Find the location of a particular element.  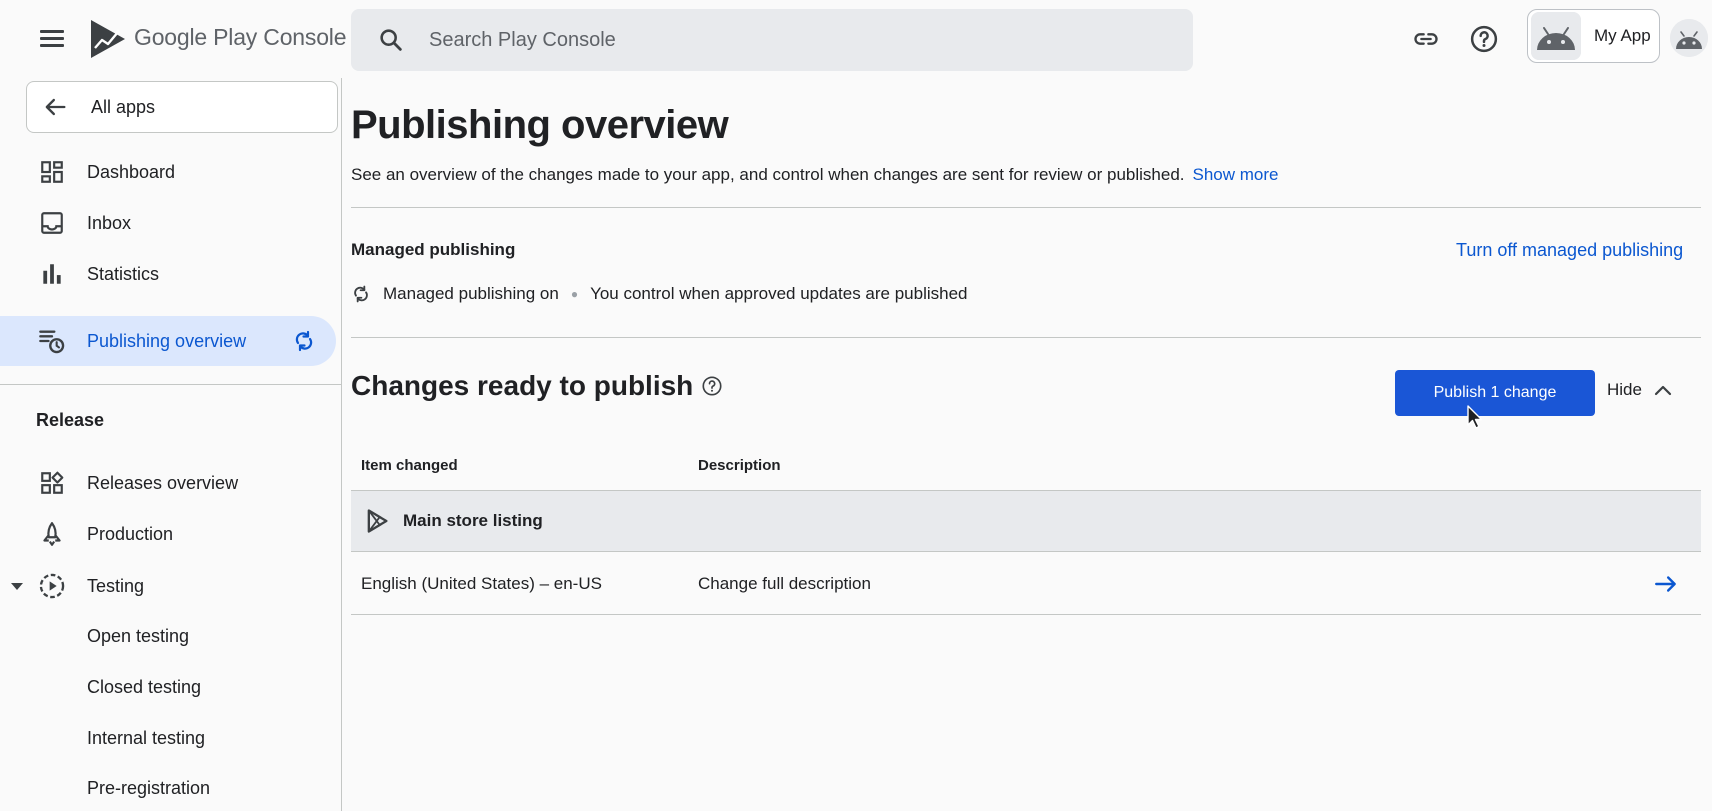

managed-publishing-status-text: Managed publishing on is located at coordinates (471, 293).